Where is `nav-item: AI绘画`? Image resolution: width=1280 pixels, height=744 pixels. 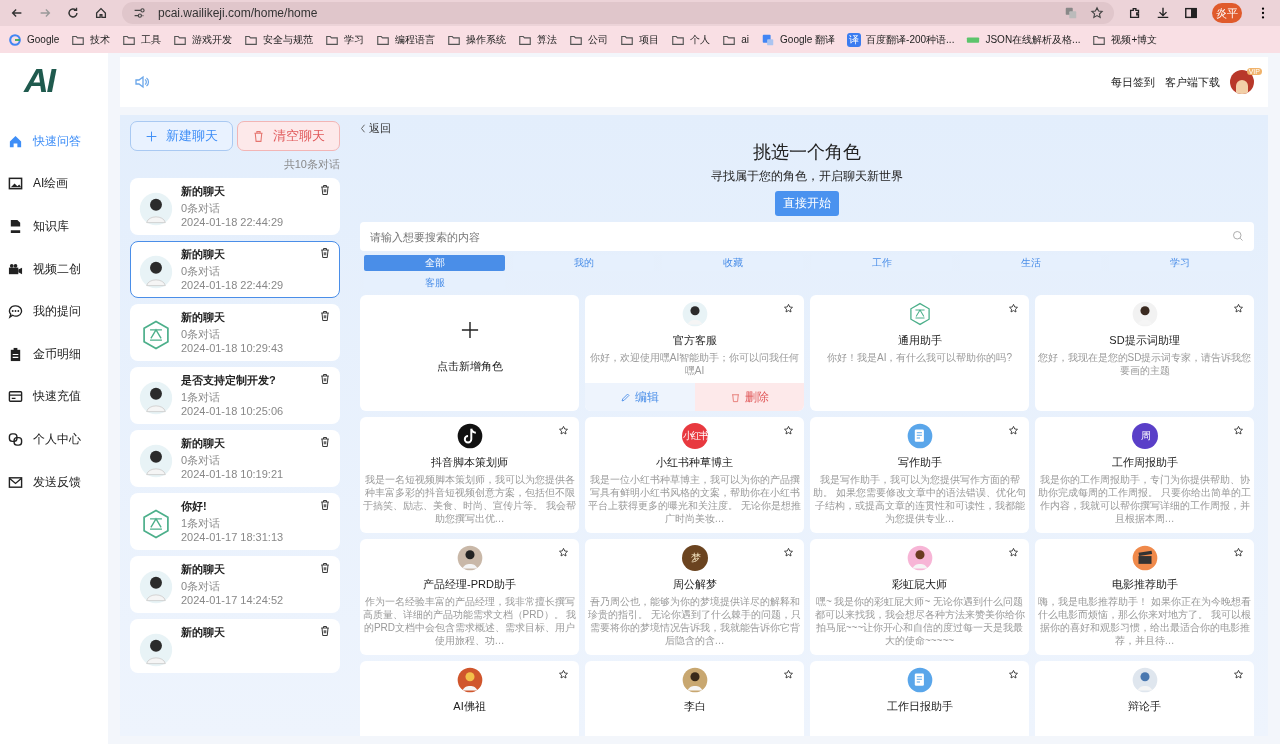
nav-item: AI绘画 is located at coordinates (38, 184).